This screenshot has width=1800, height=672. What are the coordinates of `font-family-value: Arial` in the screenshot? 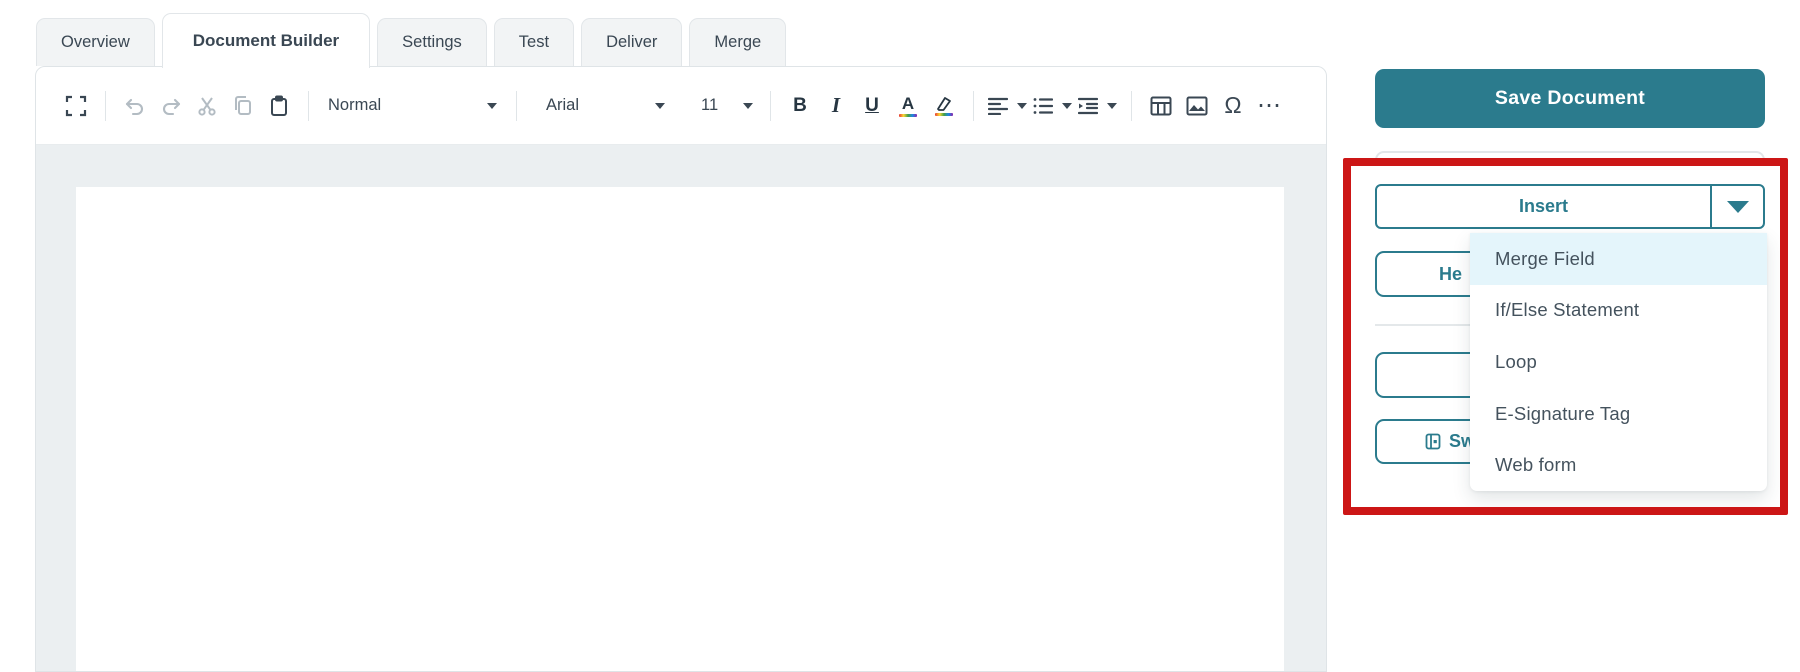 It's located at (563, 105).